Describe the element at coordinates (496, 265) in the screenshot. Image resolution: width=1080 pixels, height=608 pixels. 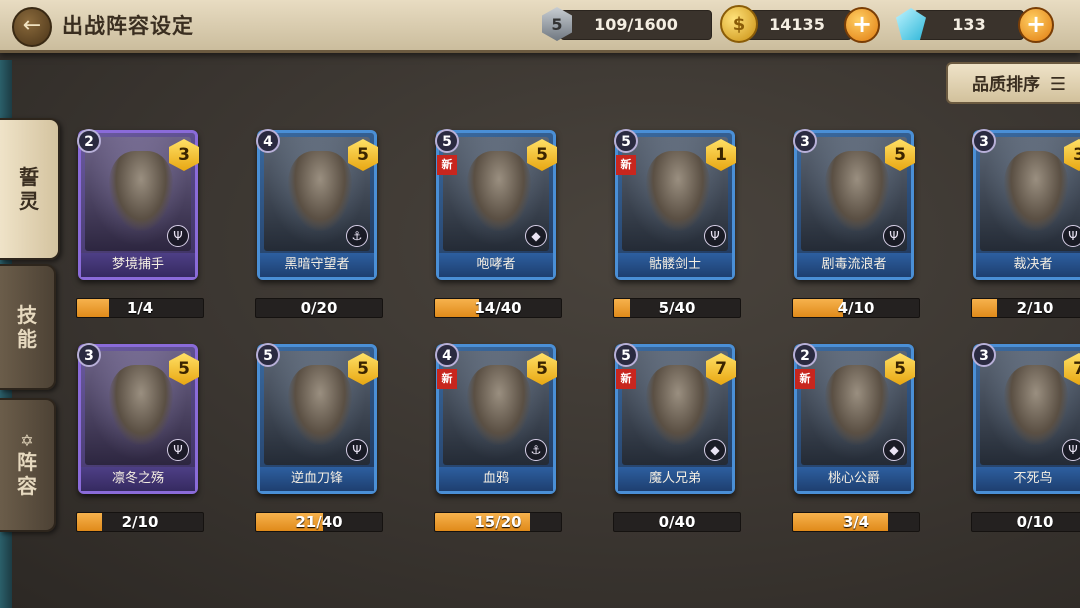
I see `hero-name: 咆哮者` at that location.